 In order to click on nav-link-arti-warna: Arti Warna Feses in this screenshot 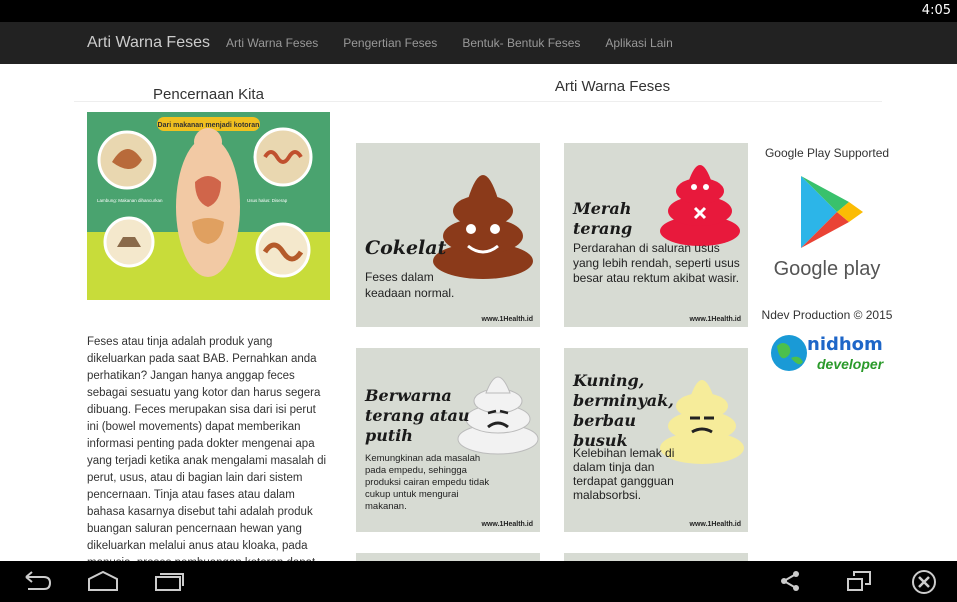, I will do `click(272, 43)`.